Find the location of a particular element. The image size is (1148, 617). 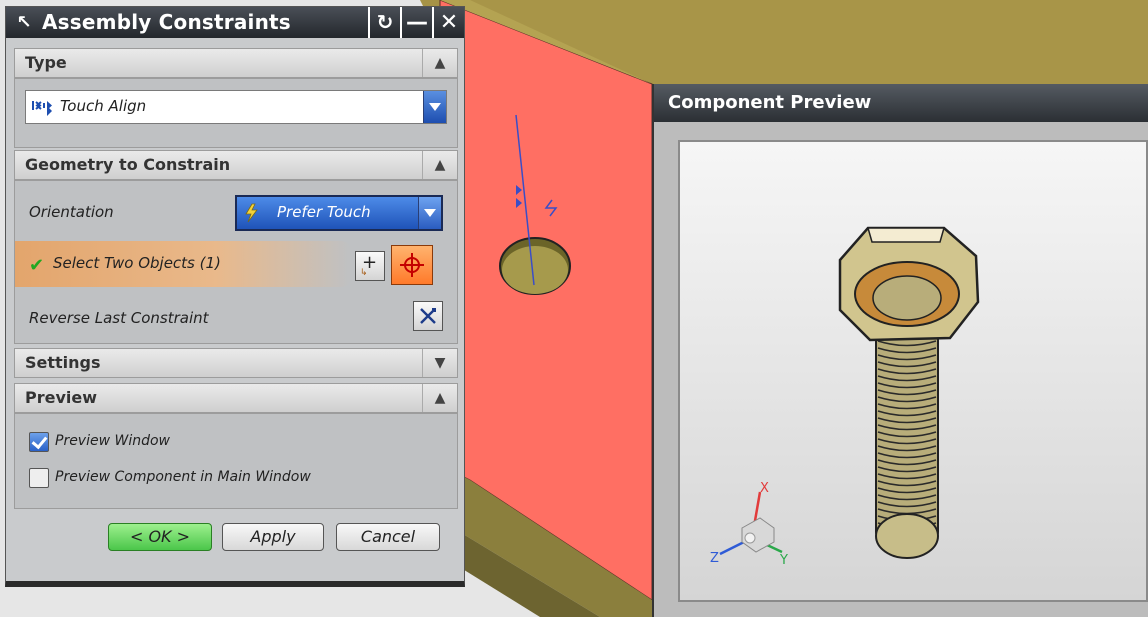

section-type-body: Touch Align is located at coordinates (236, 113).